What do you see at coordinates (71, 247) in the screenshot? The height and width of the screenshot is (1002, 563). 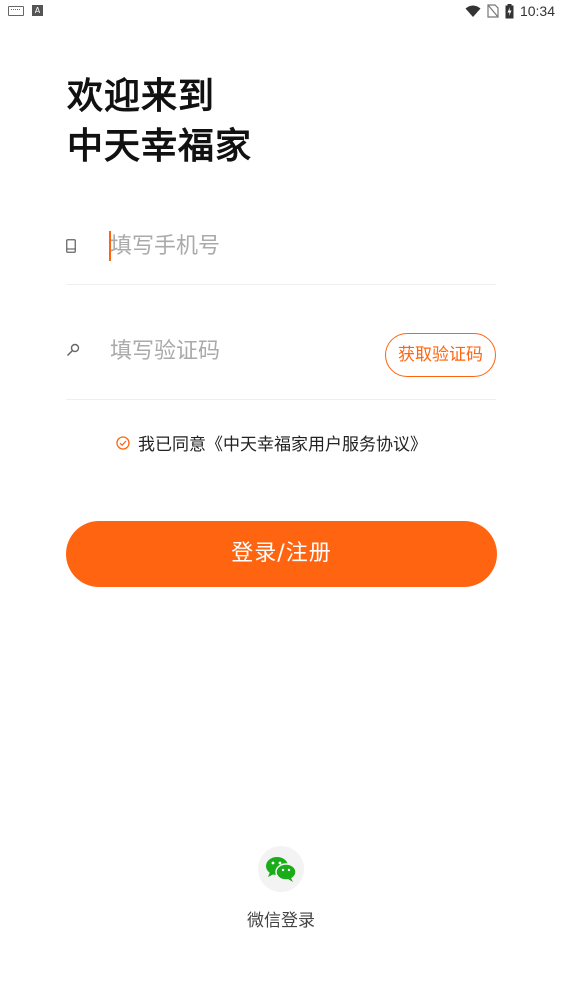 I see `phone-icon` at bounding box center [71, 247].